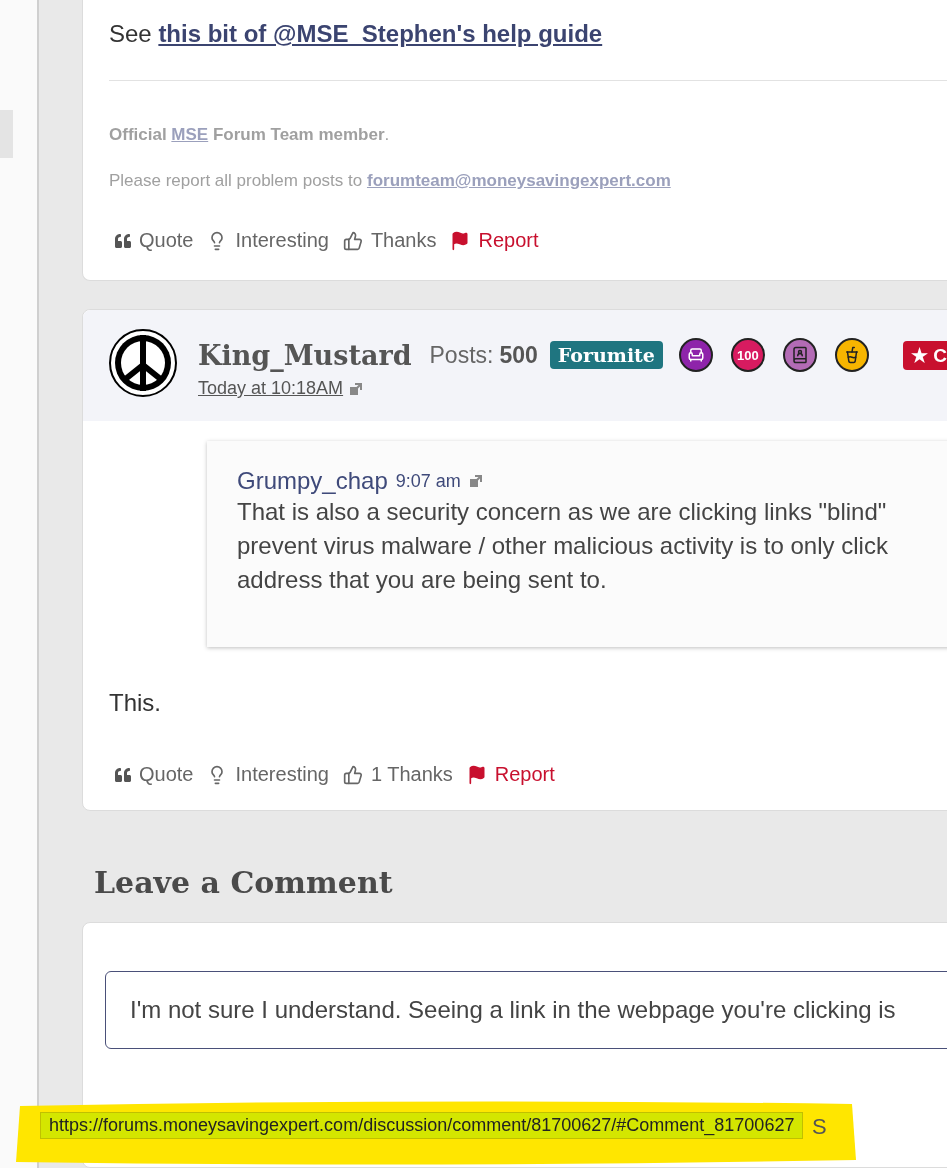 Image resolution: width=947 pixels, height=1168 pixels. I want to click on post-text: See this bit of @MSE_Stephen's help guide, so click(356, 34).